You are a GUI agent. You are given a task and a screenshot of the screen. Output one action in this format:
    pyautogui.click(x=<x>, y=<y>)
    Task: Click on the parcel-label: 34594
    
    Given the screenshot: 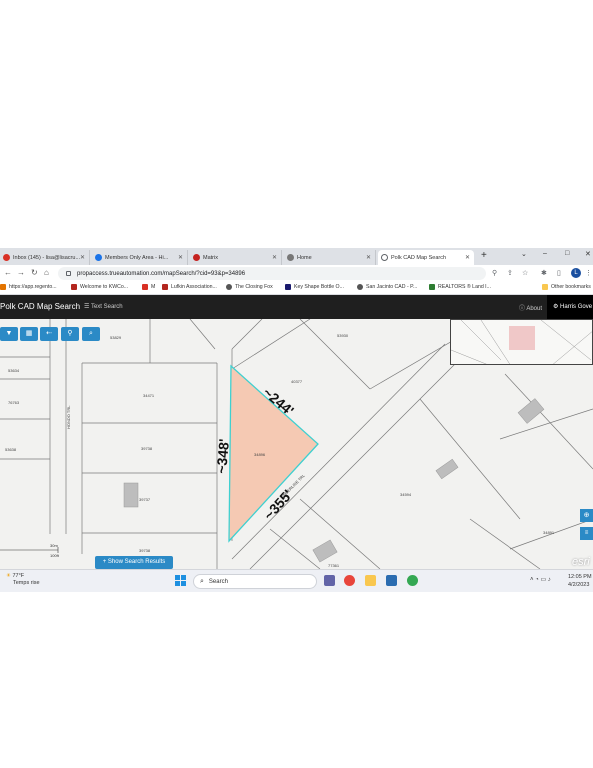 What is the action you would take?
    pyautogui.click(x=406, y=494)
    